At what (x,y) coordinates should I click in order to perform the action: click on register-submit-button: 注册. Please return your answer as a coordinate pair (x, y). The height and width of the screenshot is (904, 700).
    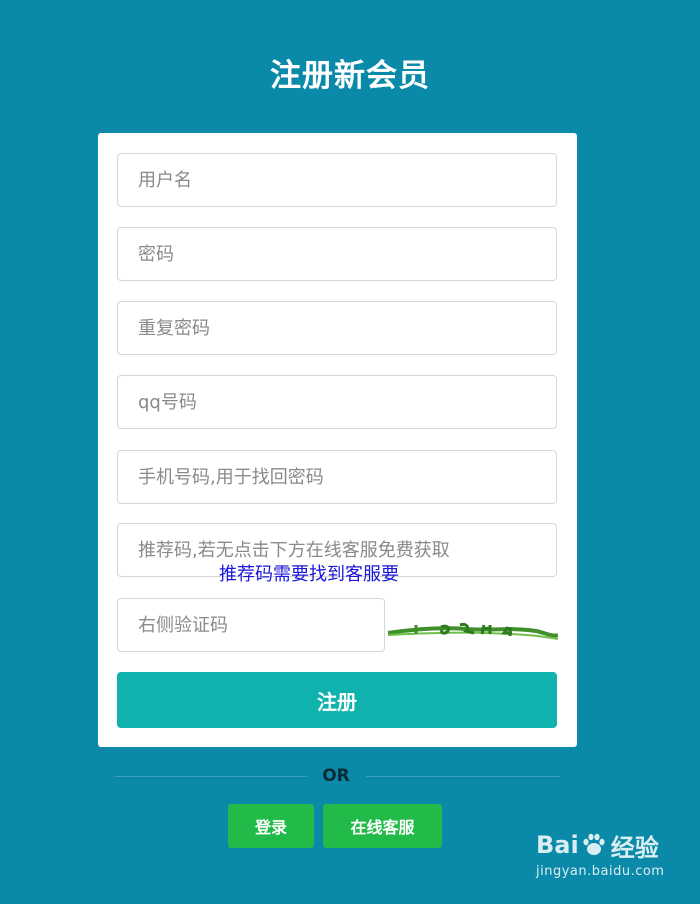
    Looking at the image, I should click on (337, 700).